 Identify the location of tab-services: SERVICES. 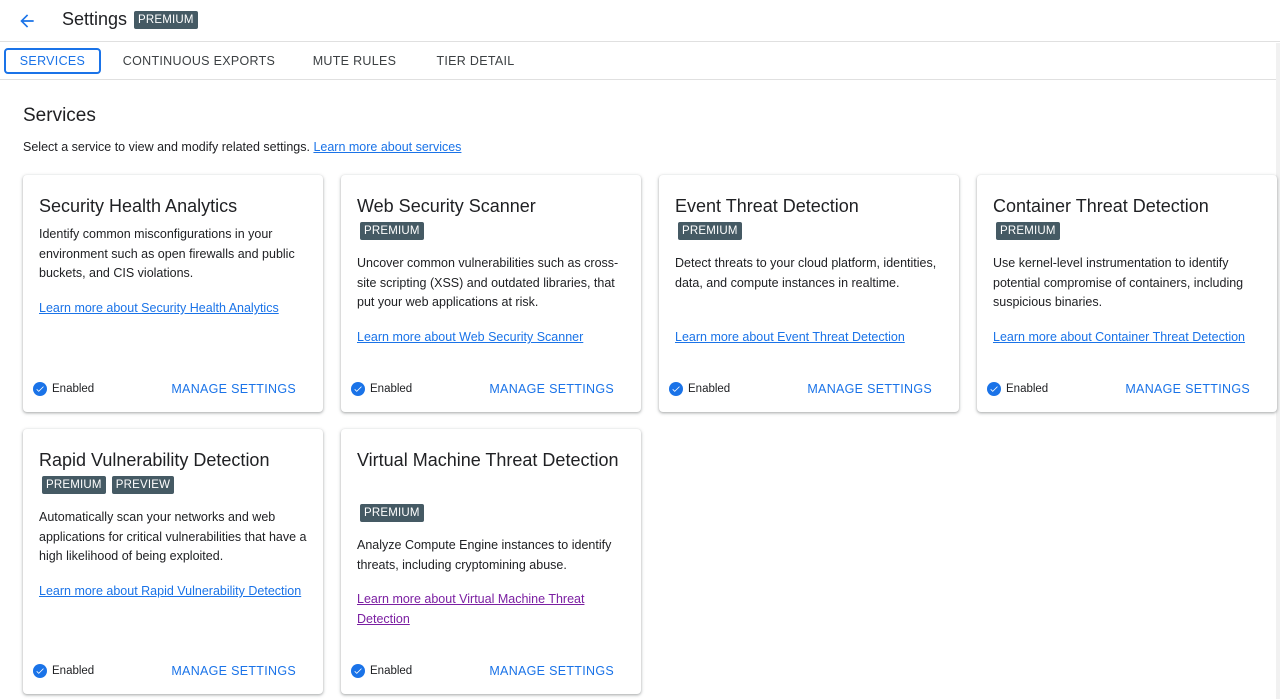
(52, 61).